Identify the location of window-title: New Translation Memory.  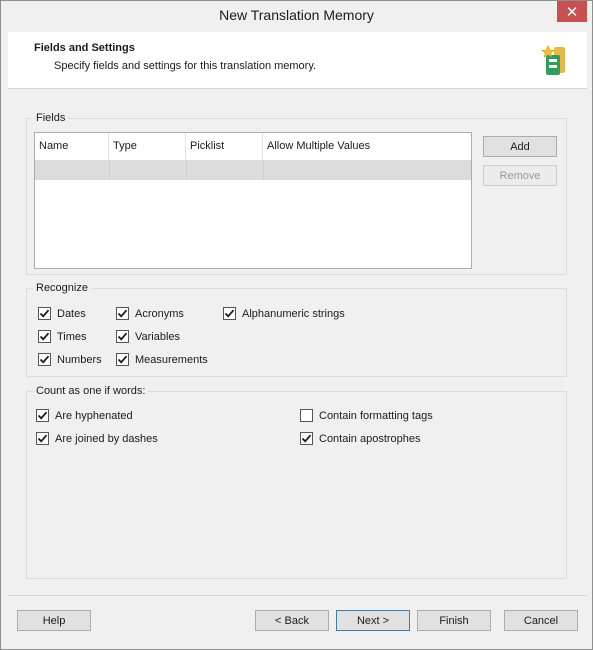
(296, 15).